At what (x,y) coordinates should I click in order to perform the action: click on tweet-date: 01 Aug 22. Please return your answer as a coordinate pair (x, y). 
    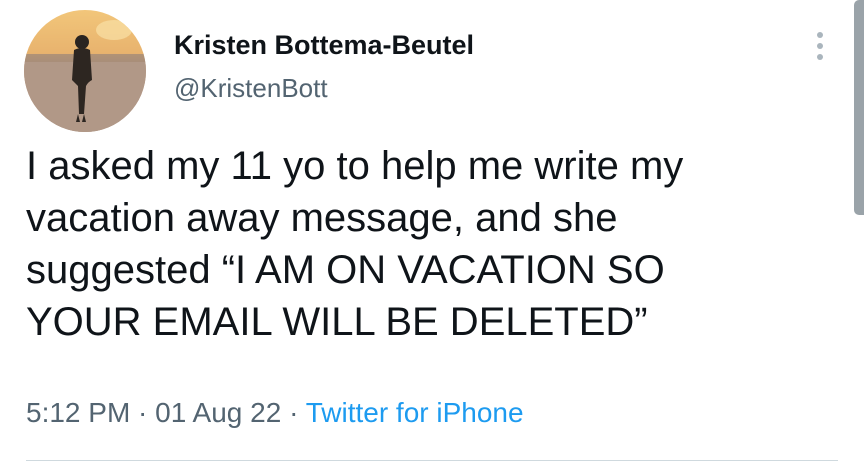
    Looking at the image, I should click on (218, 412).